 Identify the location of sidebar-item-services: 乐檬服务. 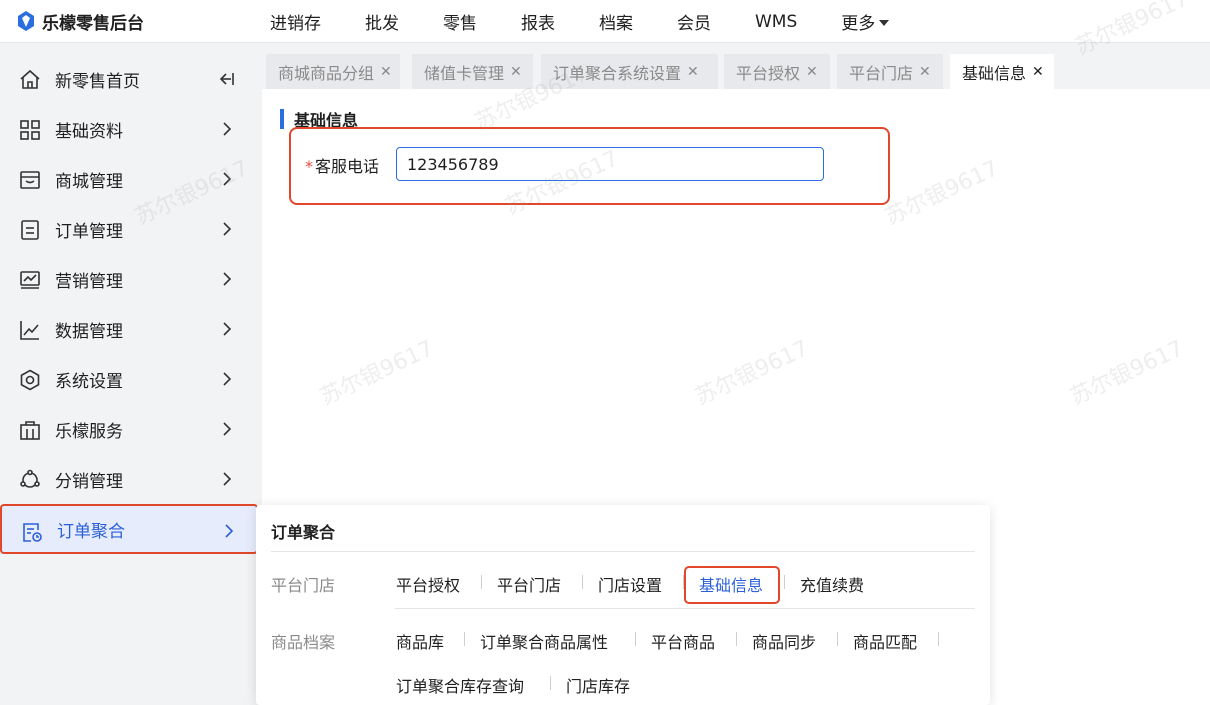
(129, 429).